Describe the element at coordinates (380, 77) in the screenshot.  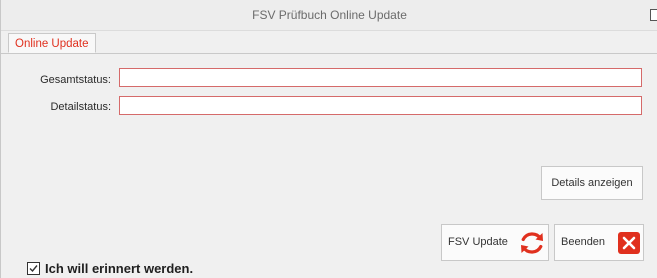
I see `gesamtstatus-field` at that location.